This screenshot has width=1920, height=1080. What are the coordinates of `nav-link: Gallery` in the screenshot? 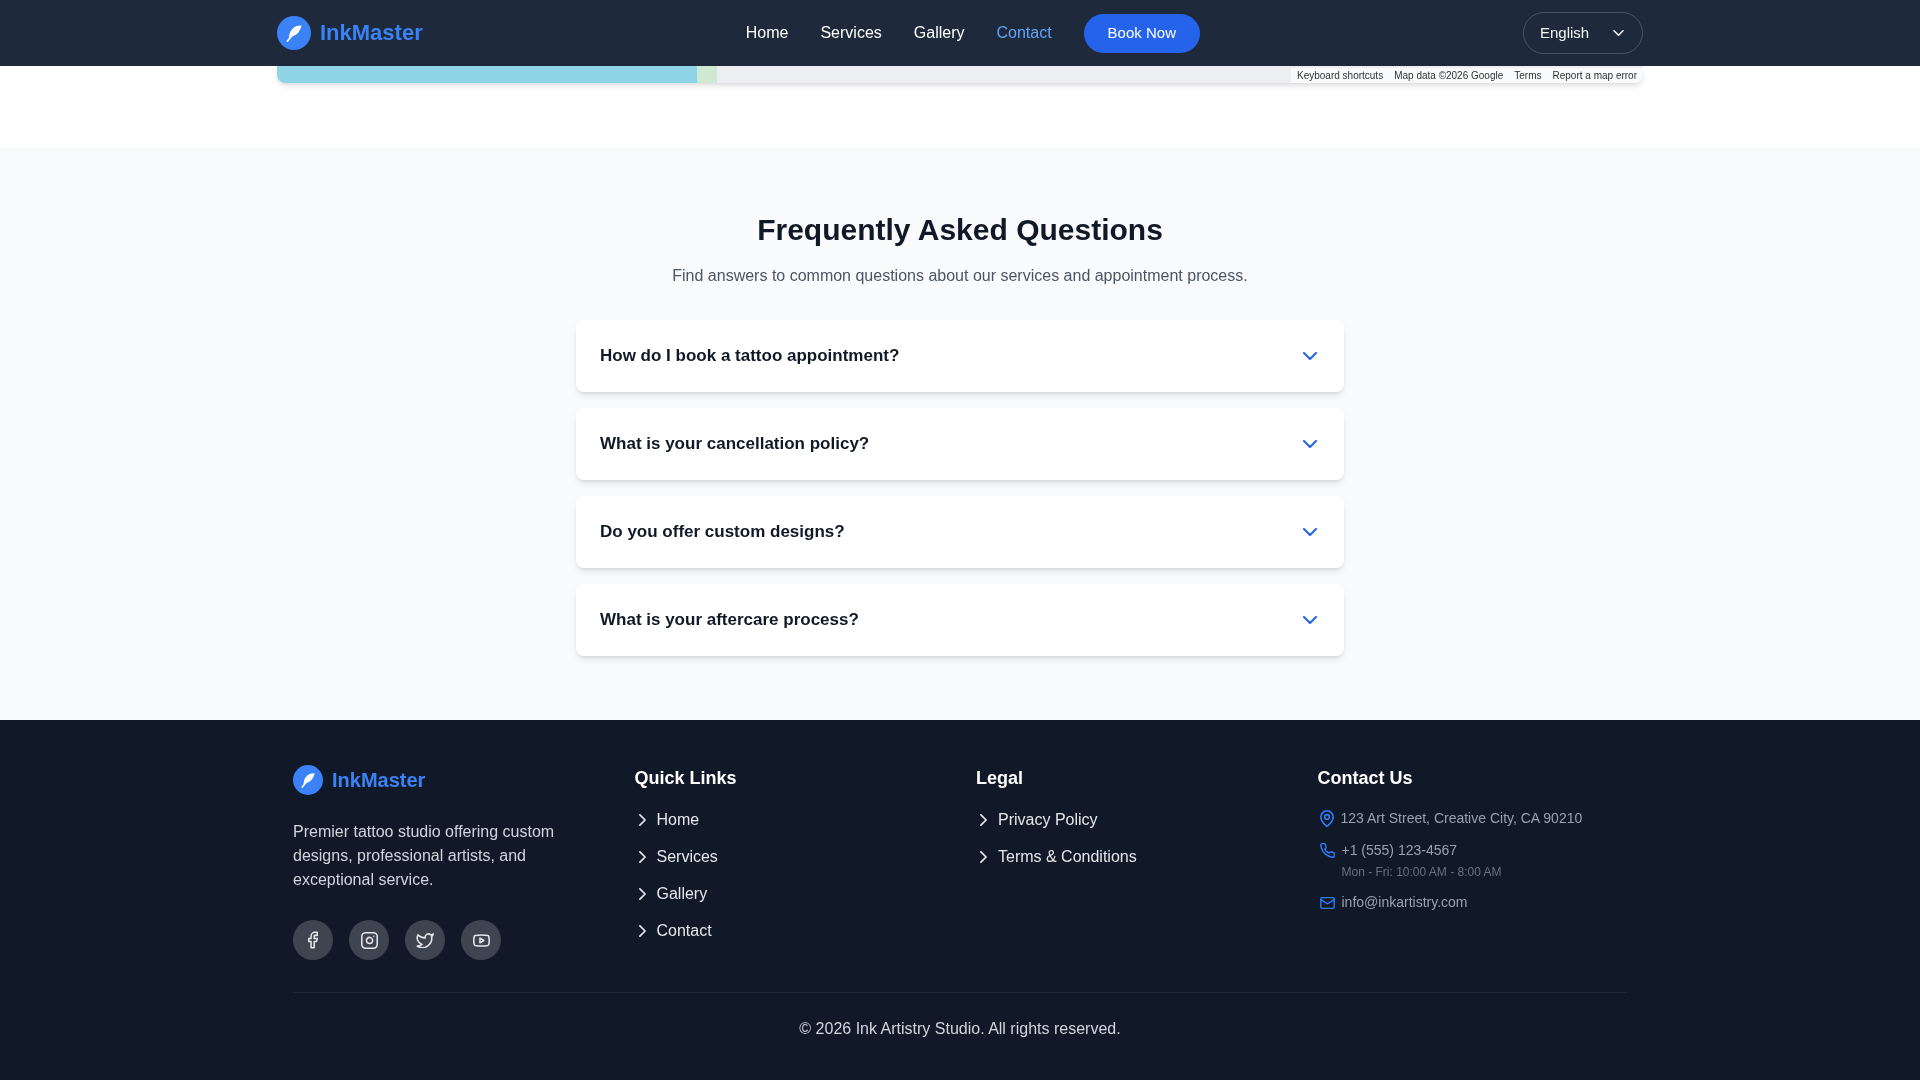 It's located at (939, 33).